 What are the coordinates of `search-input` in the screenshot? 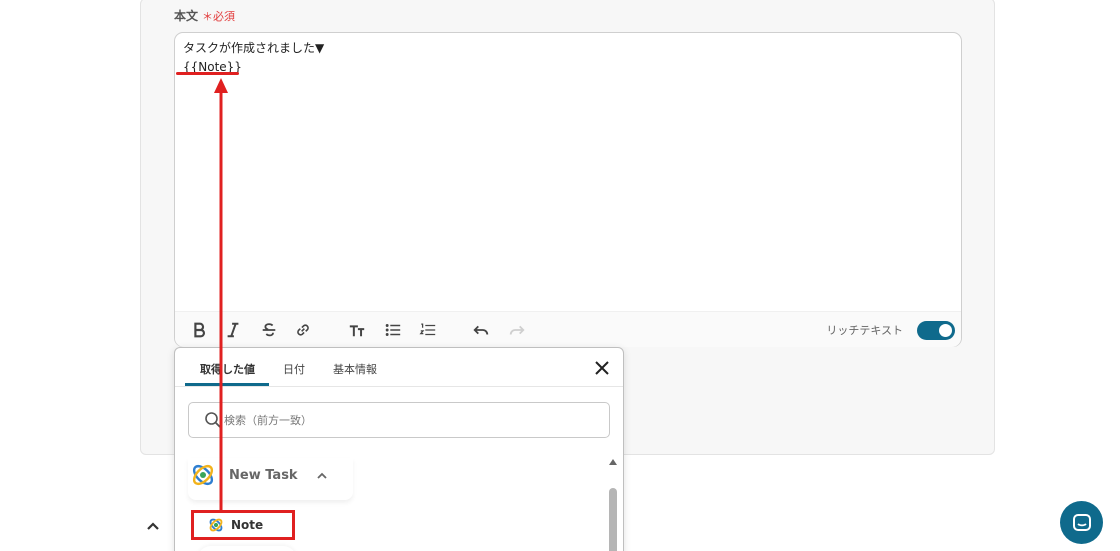 It's located at (409, 420).